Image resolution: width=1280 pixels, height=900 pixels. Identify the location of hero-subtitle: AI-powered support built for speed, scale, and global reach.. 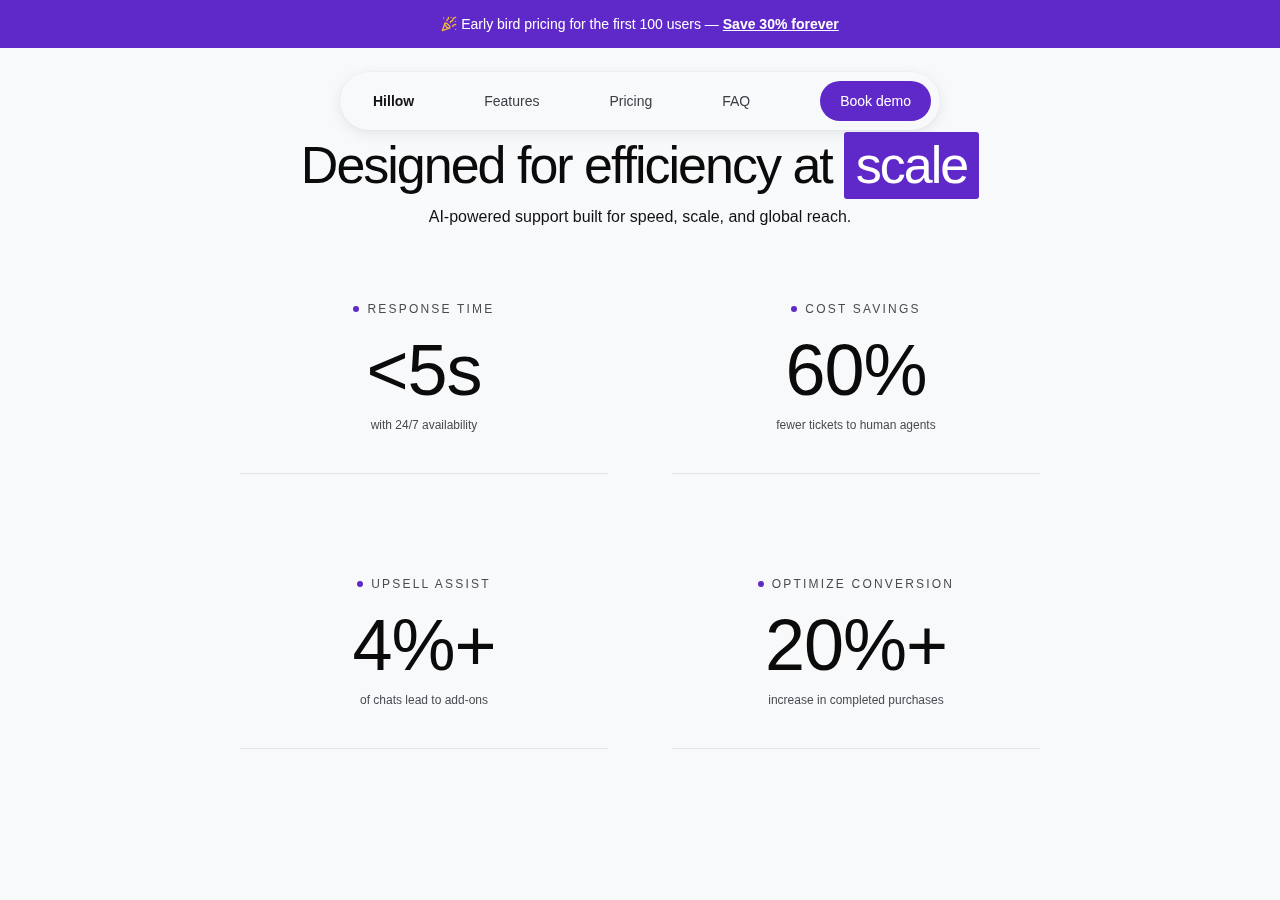
(640, 217).